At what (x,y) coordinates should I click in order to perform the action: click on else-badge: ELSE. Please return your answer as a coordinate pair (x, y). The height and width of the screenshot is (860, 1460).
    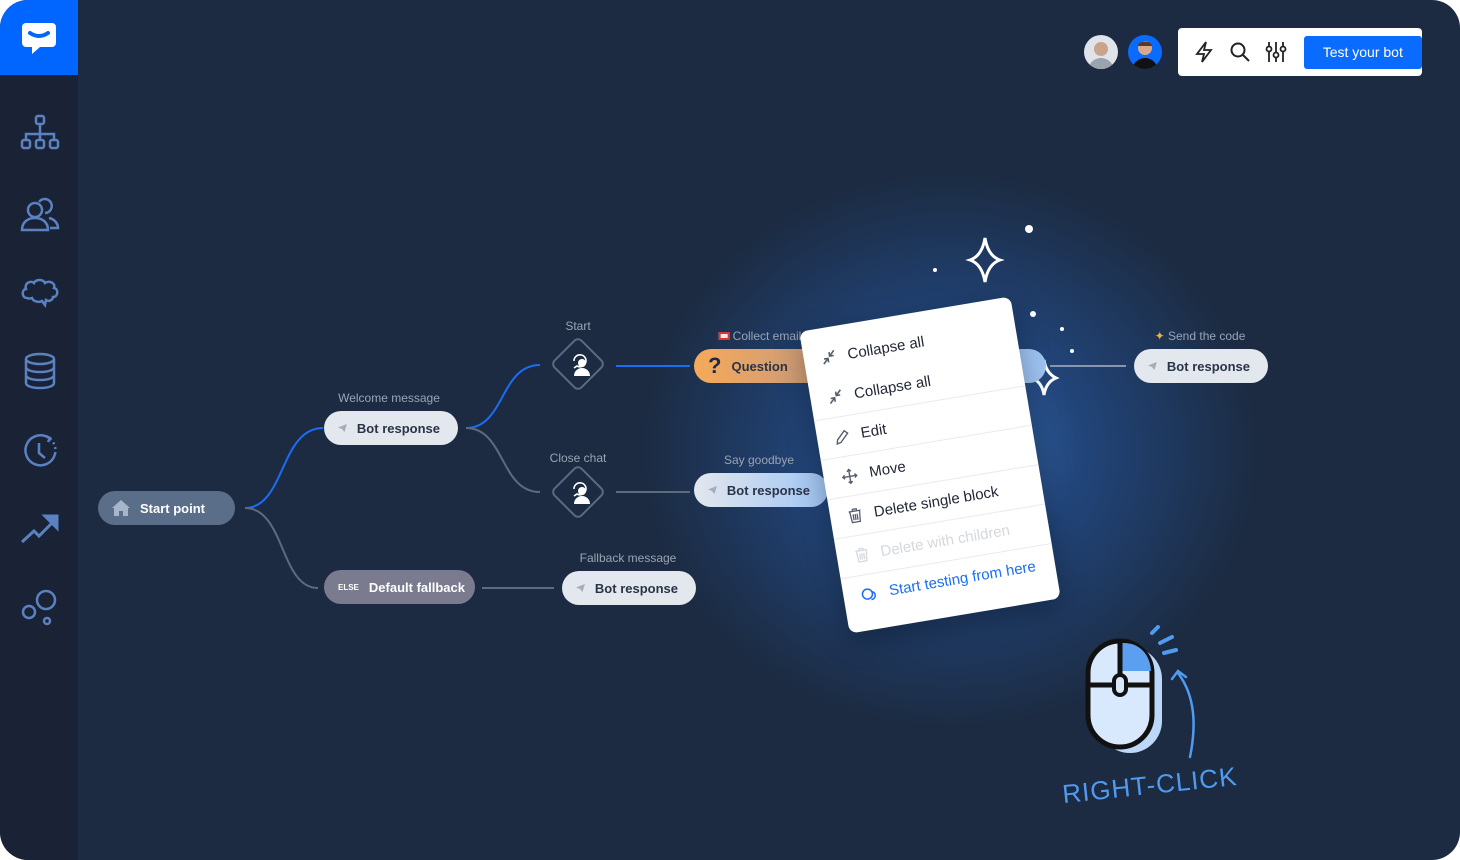
    Looking at the image, I should click on (348, 587).